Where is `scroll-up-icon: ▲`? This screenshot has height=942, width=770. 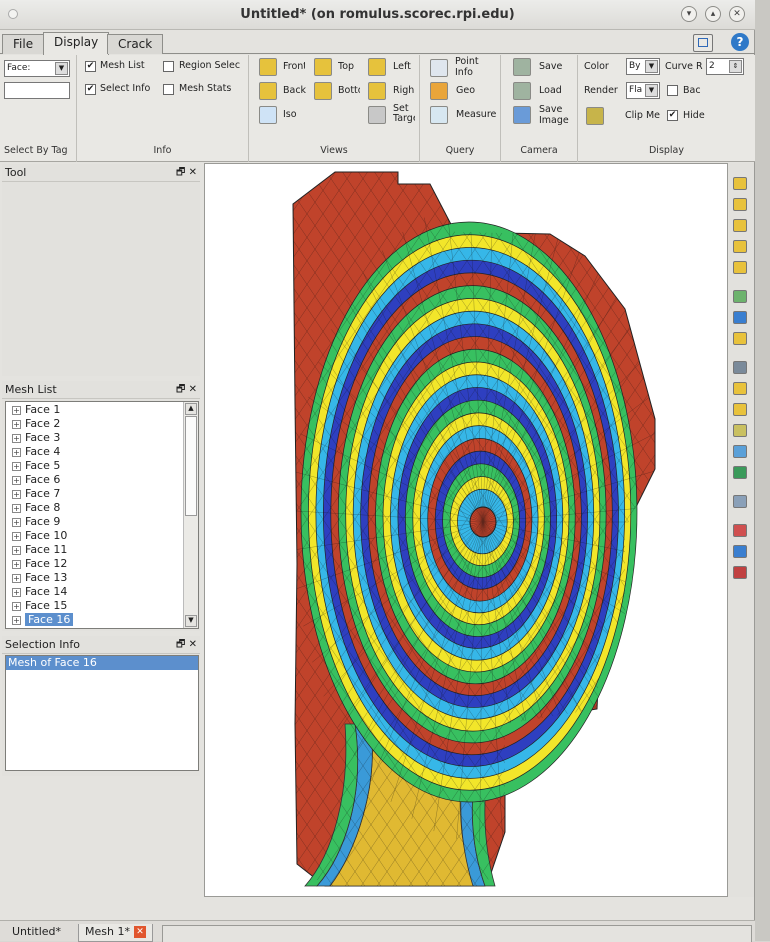 scroll-up-icon: ▲ is located at coordinates (191, 409).